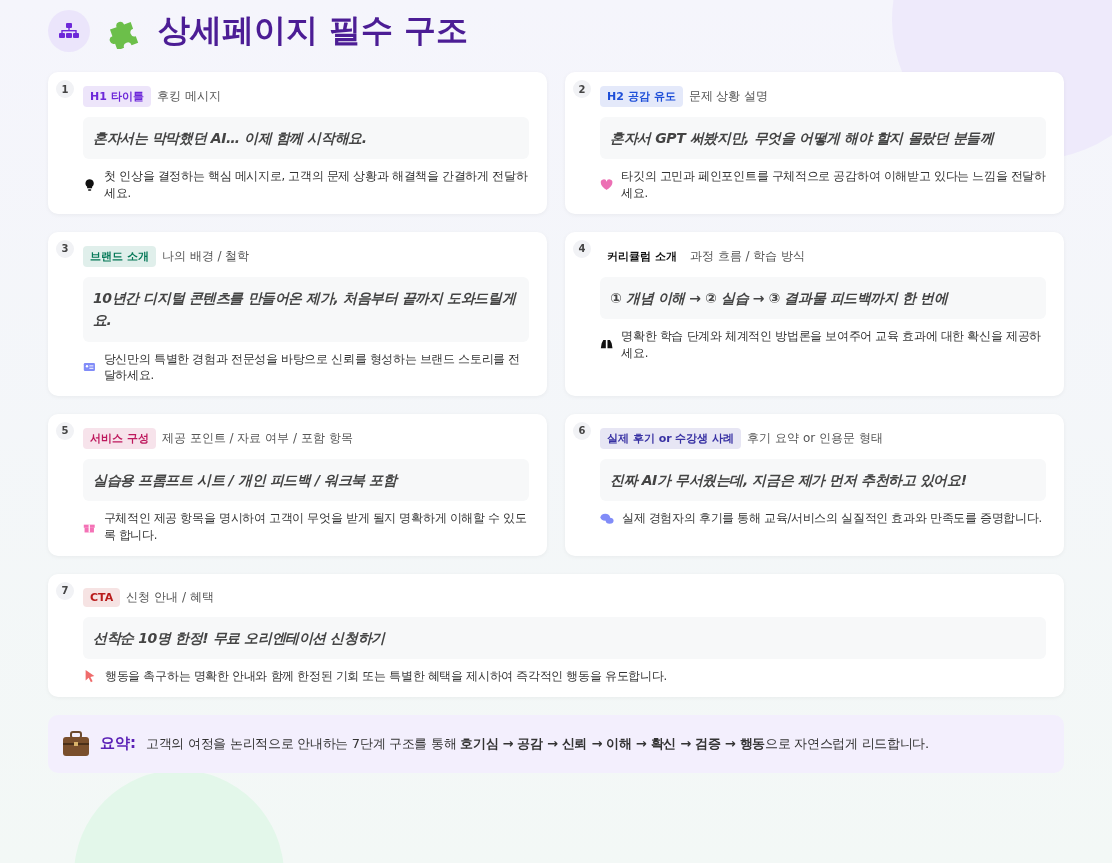  Describe the element at coordinates (564, 637) in the screenshot. I see `example-quote: 선착순 10명 한정! 무료 오리엔테이션 신청하기` at that location.